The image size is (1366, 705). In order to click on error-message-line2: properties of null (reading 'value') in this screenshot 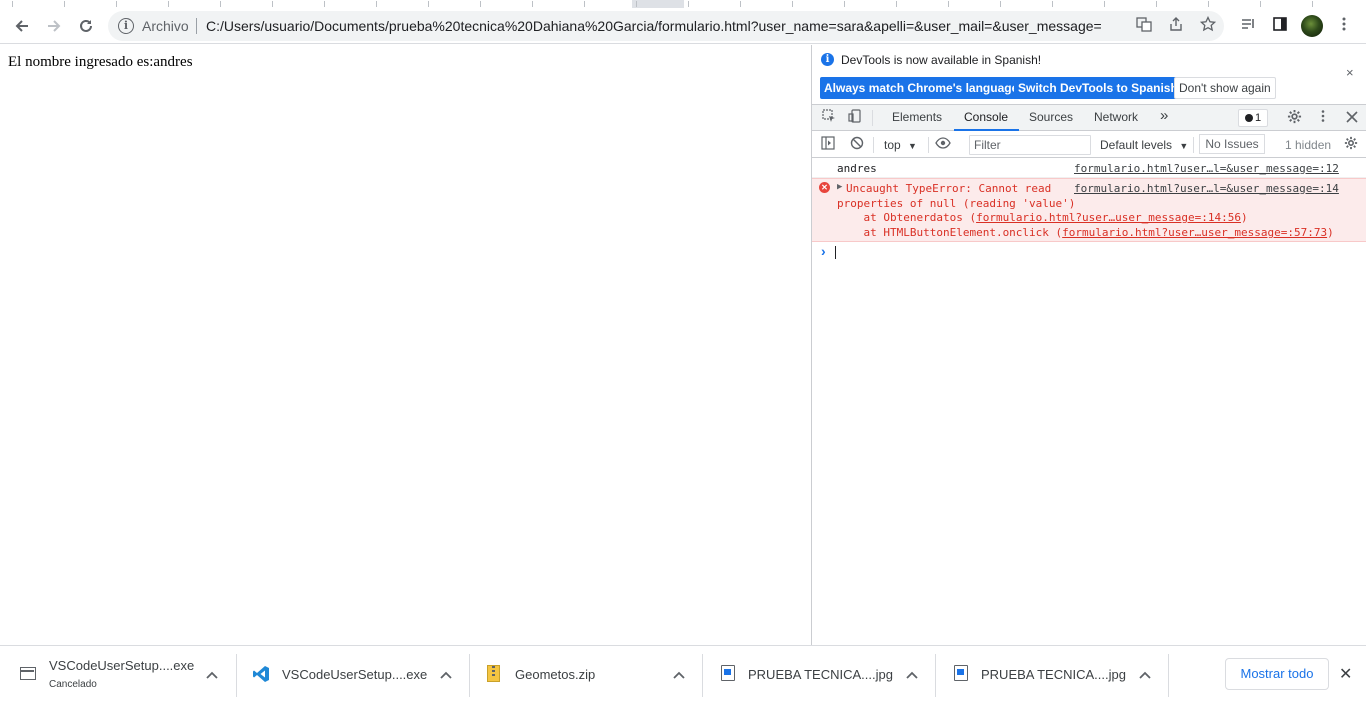, I will do `click(956, 203)`.